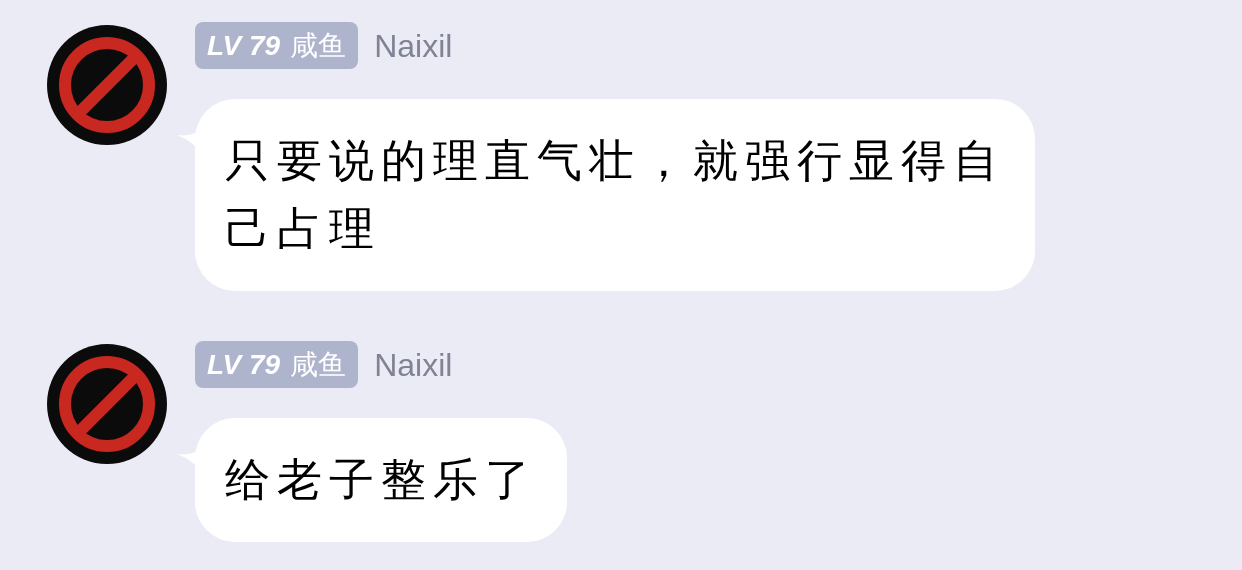  What do you see at coordinates (615, 195) in the screenshot?
I see `message-text: 只要说的理直气壮，就强行显得自己占理` at bounding box center [615, 195].